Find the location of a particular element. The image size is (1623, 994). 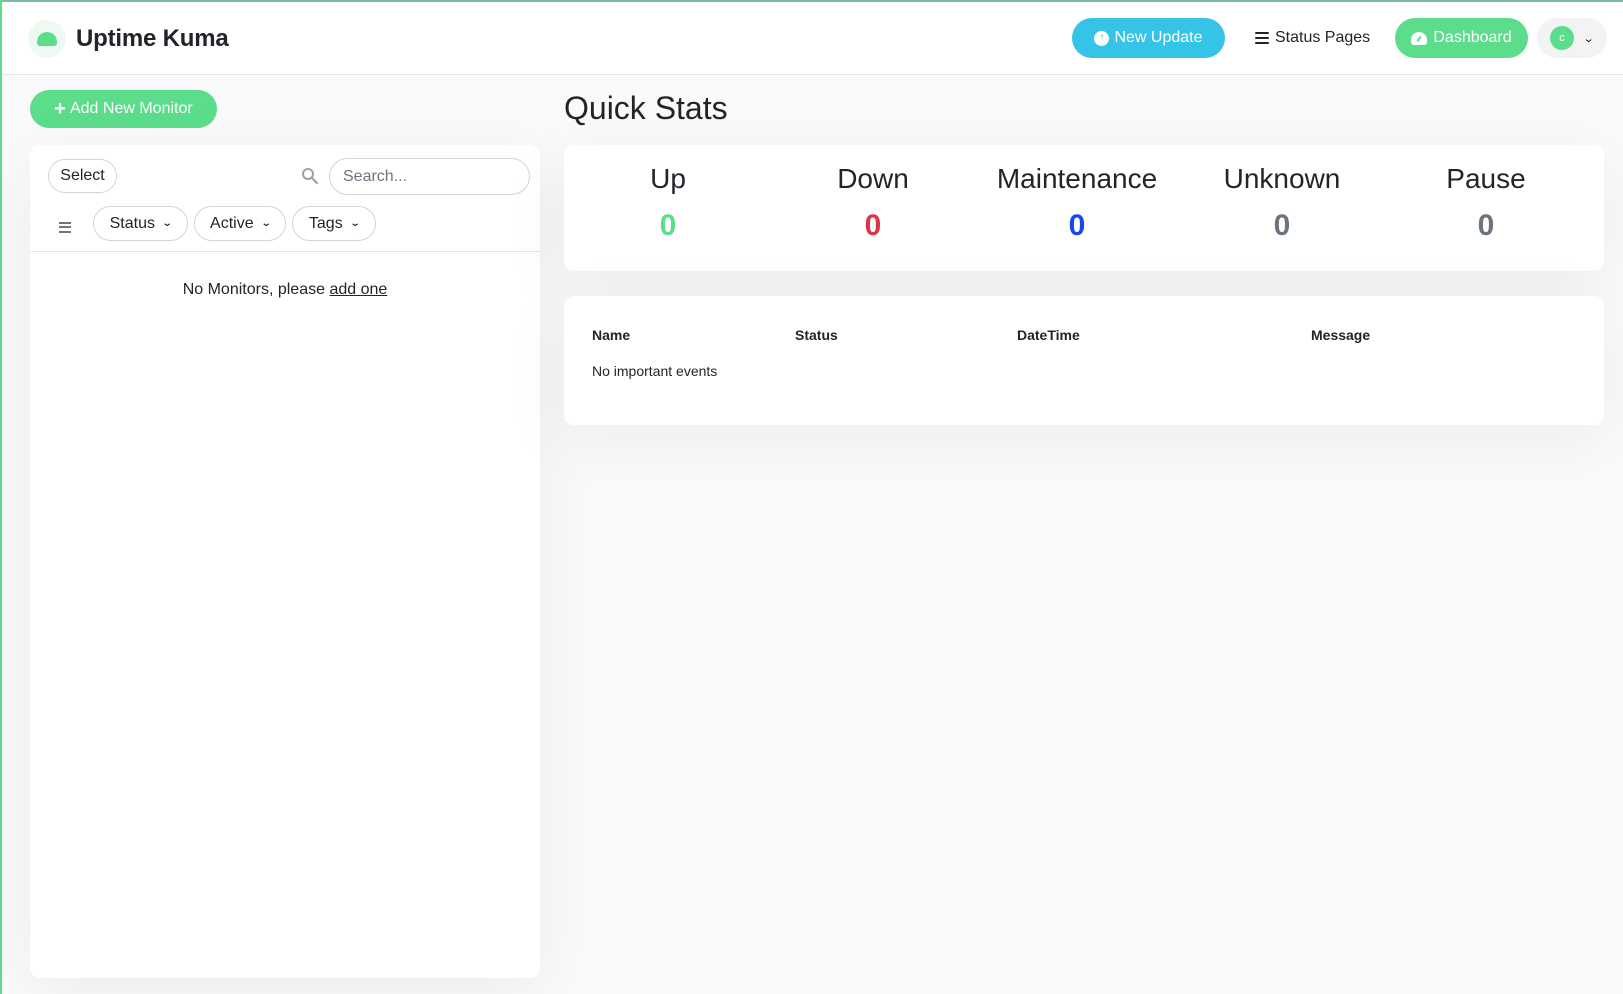

search-input is located at coordinates (429, 176).